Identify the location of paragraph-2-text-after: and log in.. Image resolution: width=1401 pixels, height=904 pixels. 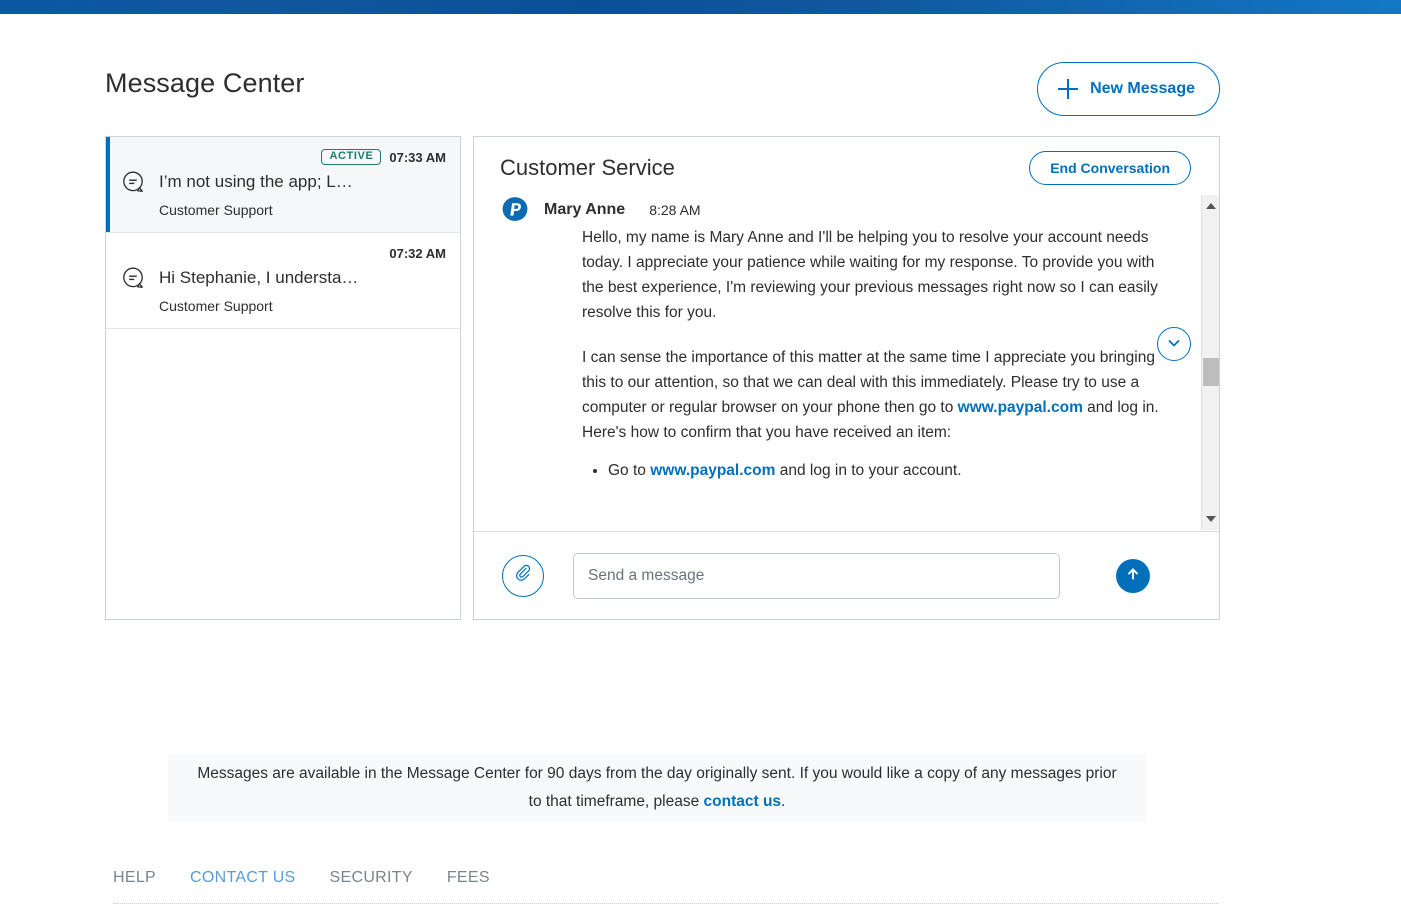
(1120, 407).